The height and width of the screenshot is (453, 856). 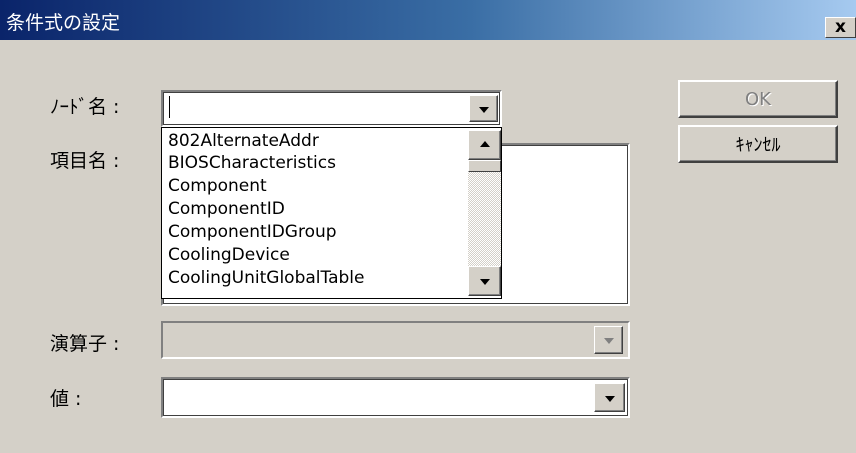 I want to click on scroll-thumb, so click(x=484, y=166).